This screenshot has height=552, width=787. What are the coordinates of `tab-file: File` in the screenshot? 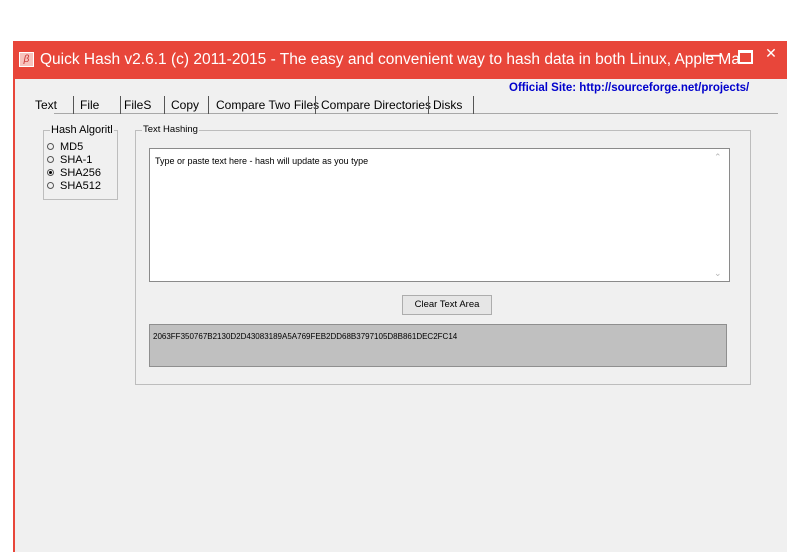 It's located at (89, 105).